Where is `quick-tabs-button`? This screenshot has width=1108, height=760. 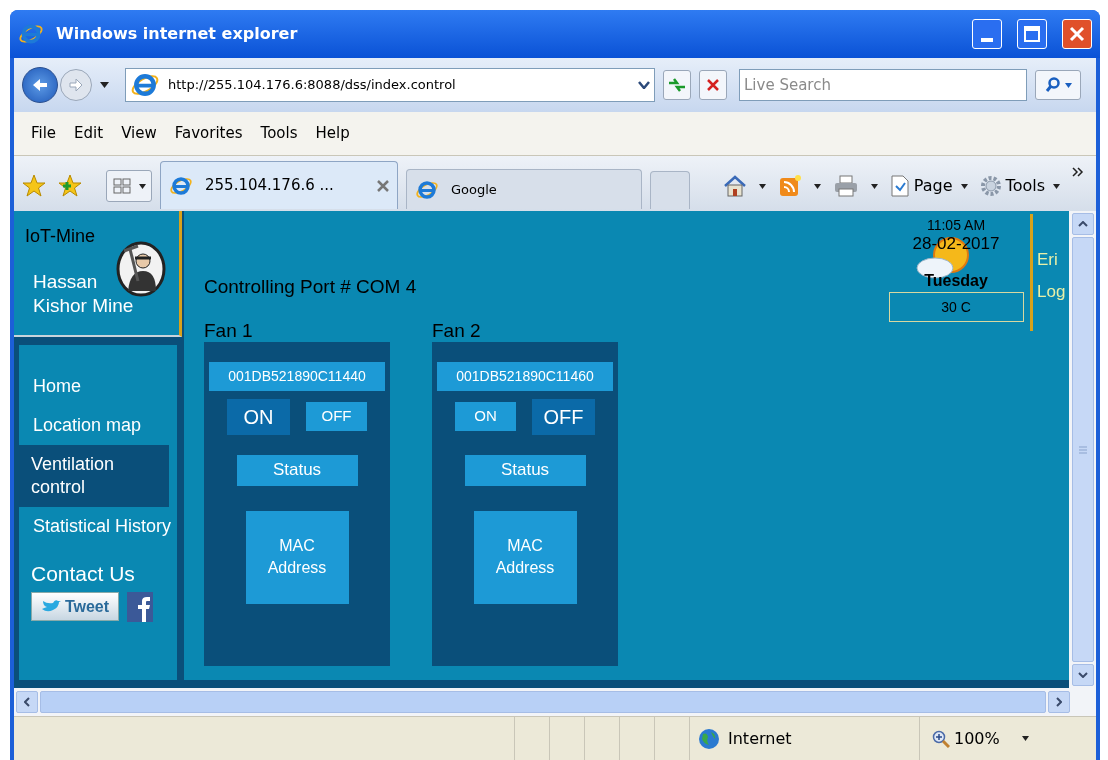
quick-tabs-button is located at coordinates (129, 186).